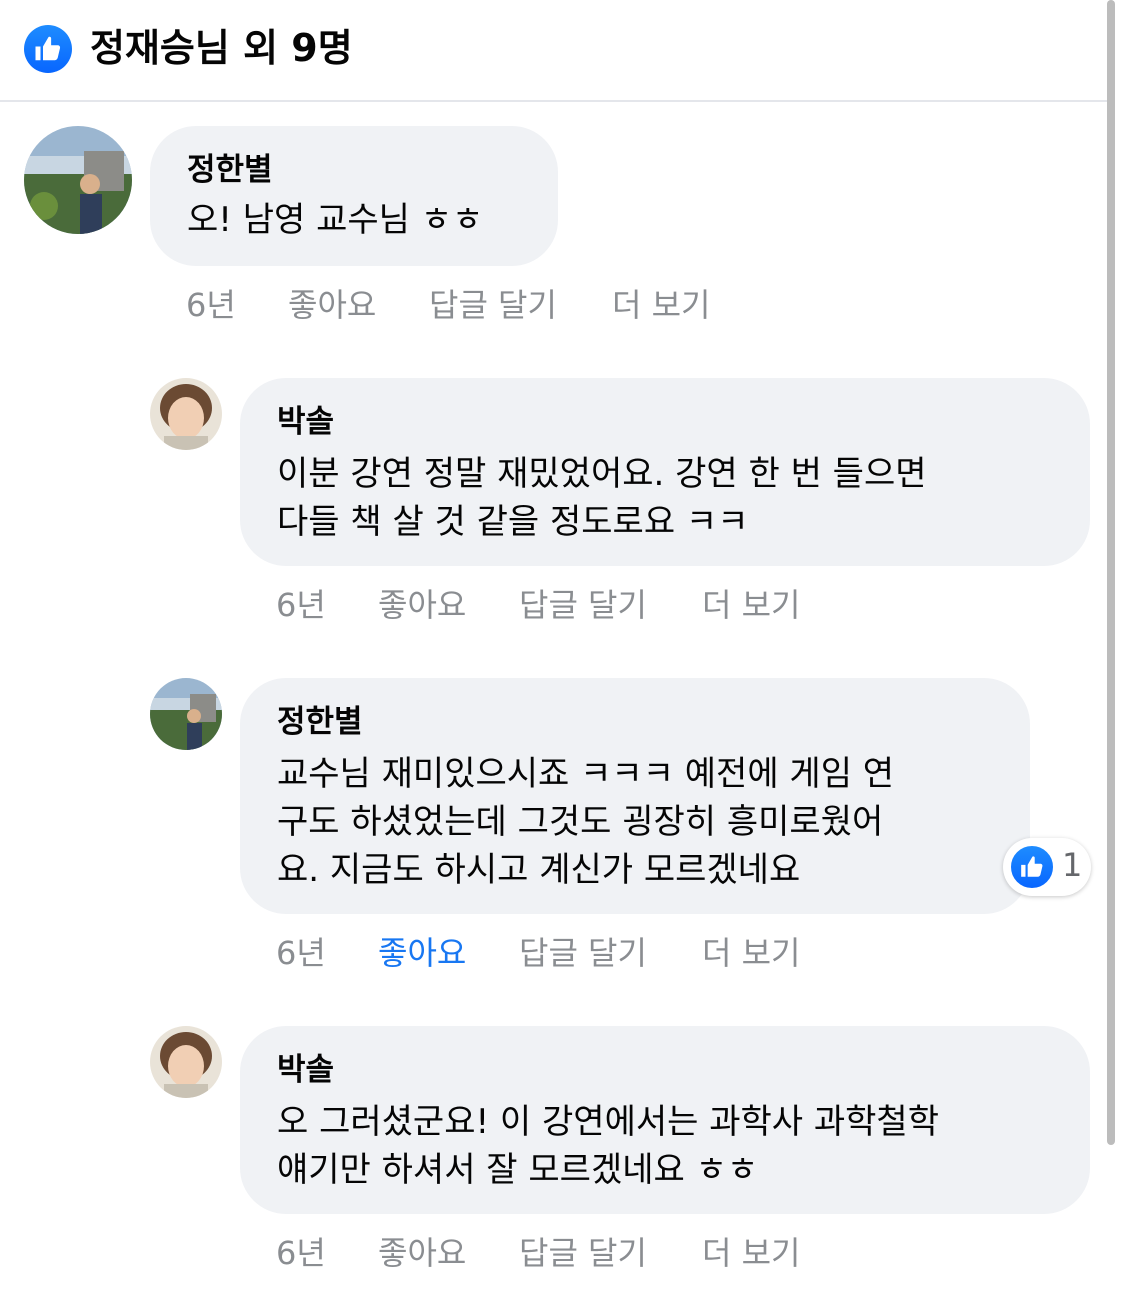 Image resolution: width=1125 pixels, height=1293 pixels. What do you see at coordinates (518, 1170) in the screenshot?
I see `comment-text-line: 얘기만 하셔서 잘 모르겠네요 ㅎㅎ` at bounding box center [518, 1170].